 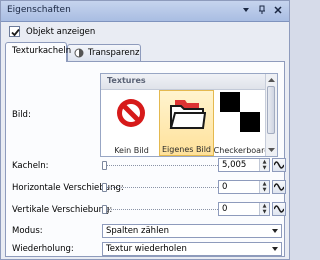 I want to click on horizontal-offset-input: 0 ▲ ▼, so click(x=244, y=187).